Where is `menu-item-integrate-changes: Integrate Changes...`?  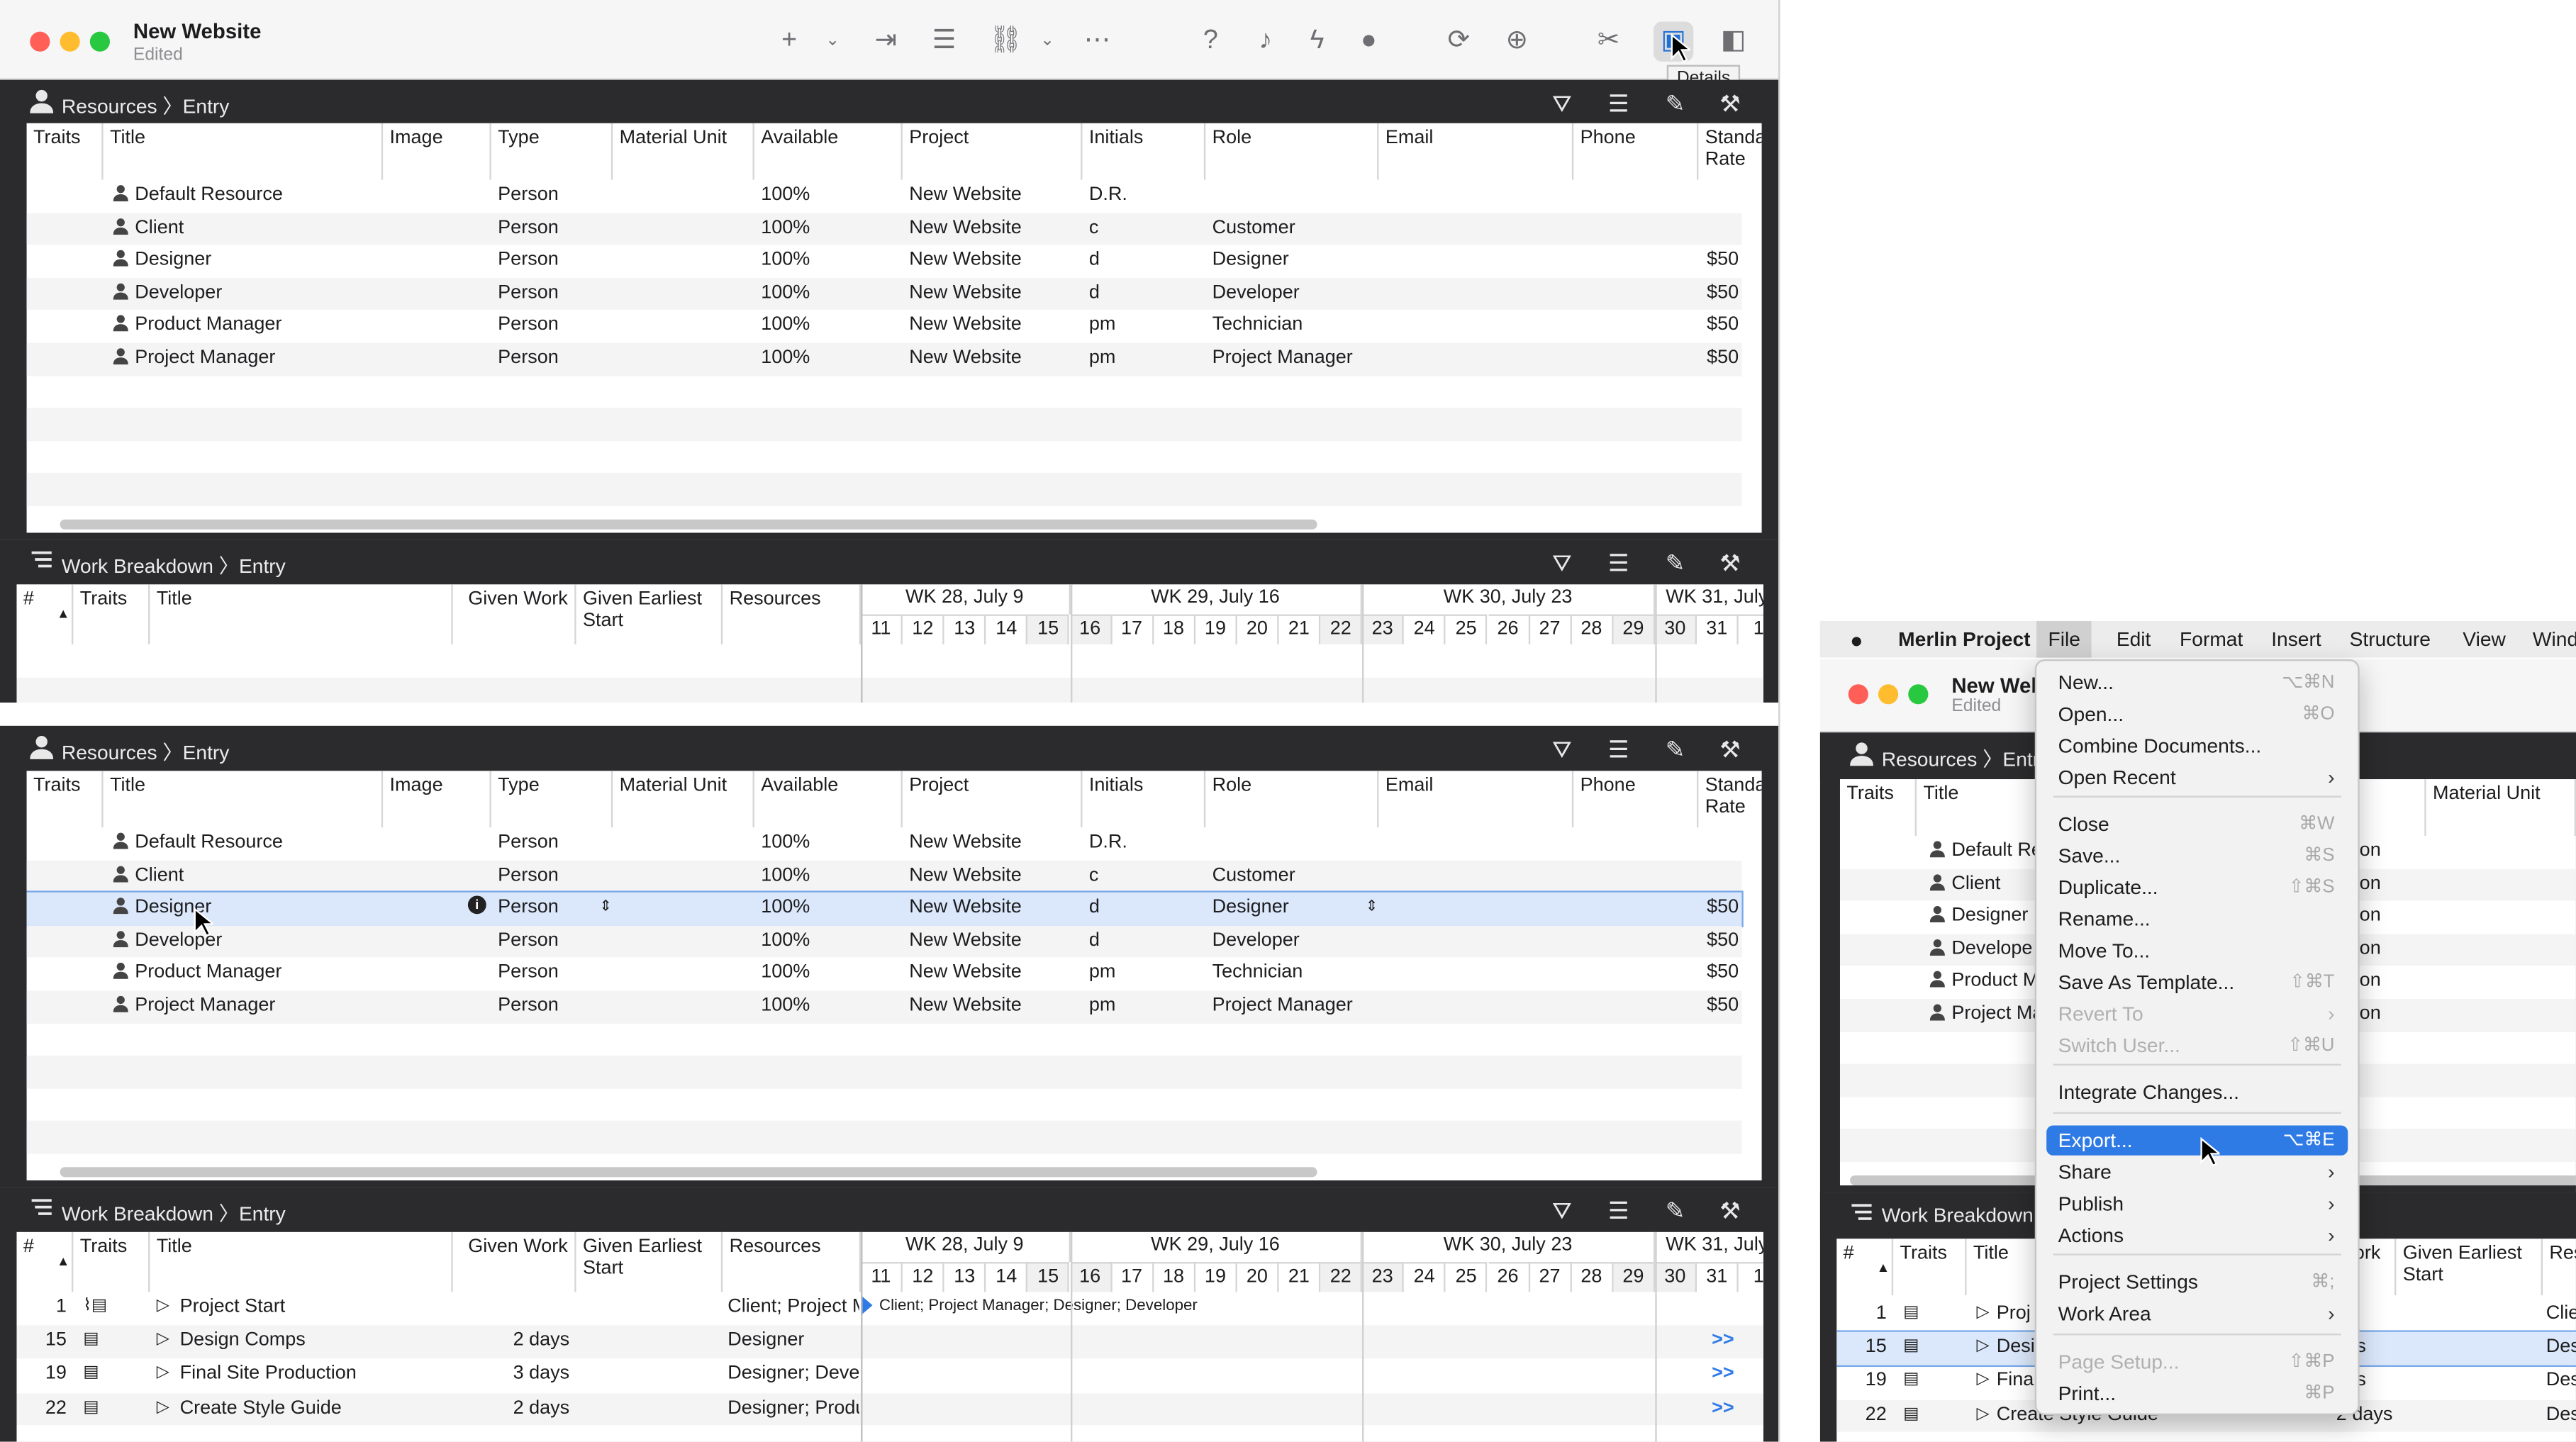
menu-item-integrate-changes: Integrate Changes... is located at coordinates (2197, 1092).